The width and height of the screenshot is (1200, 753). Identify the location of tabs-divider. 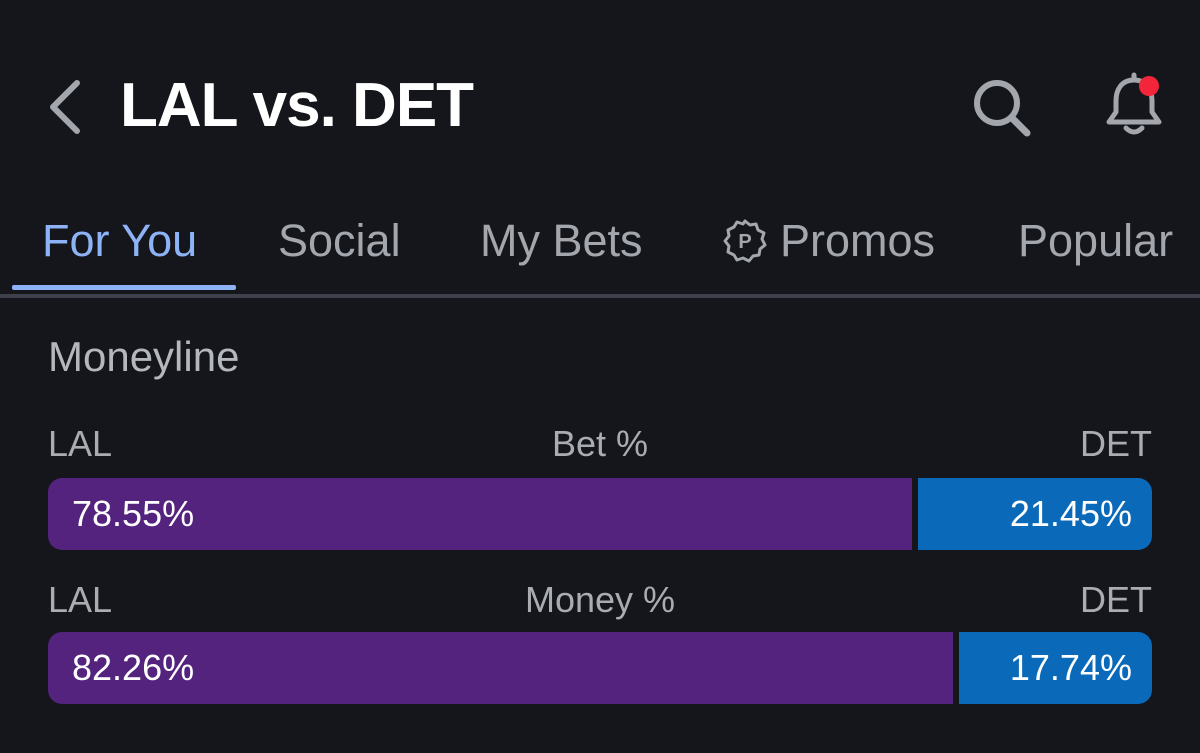
(600, 296).